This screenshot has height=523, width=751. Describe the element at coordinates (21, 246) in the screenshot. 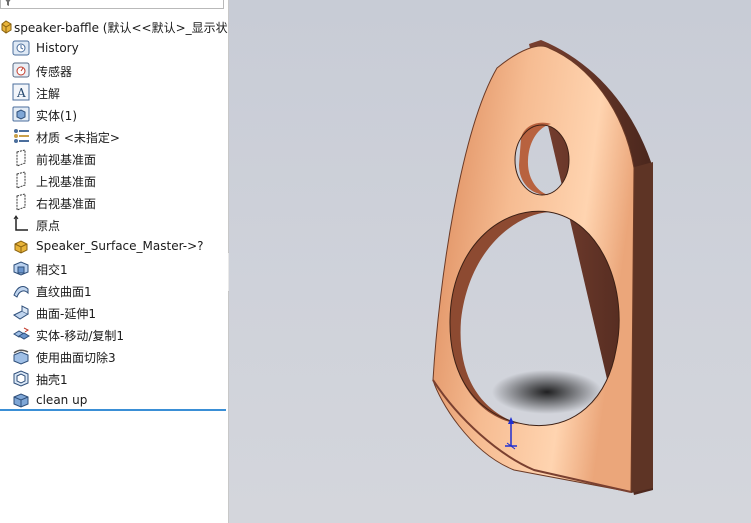

I see `external-part-icon` at that location.